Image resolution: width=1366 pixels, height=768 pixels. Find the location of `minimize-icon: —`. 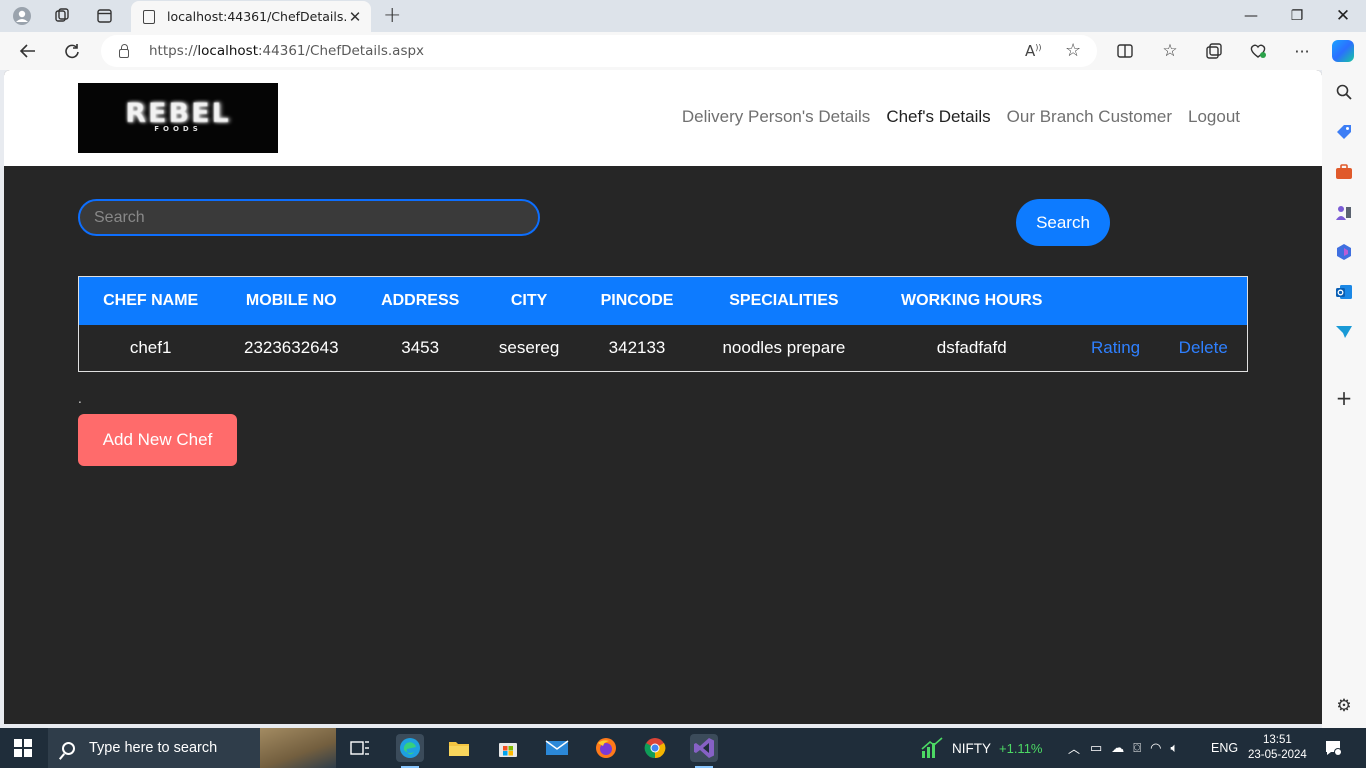

minimize-icon: — is located at coordinates (1251, 16).